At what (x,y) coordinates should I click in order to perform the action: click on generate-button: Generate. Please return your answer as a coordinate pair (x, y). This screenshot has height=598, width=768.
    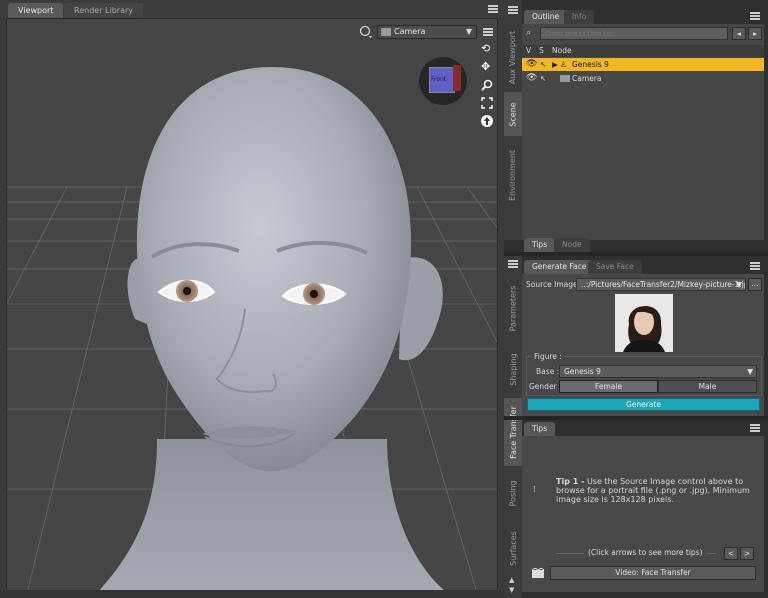
    Looking at the image, I should click on (643, 404).